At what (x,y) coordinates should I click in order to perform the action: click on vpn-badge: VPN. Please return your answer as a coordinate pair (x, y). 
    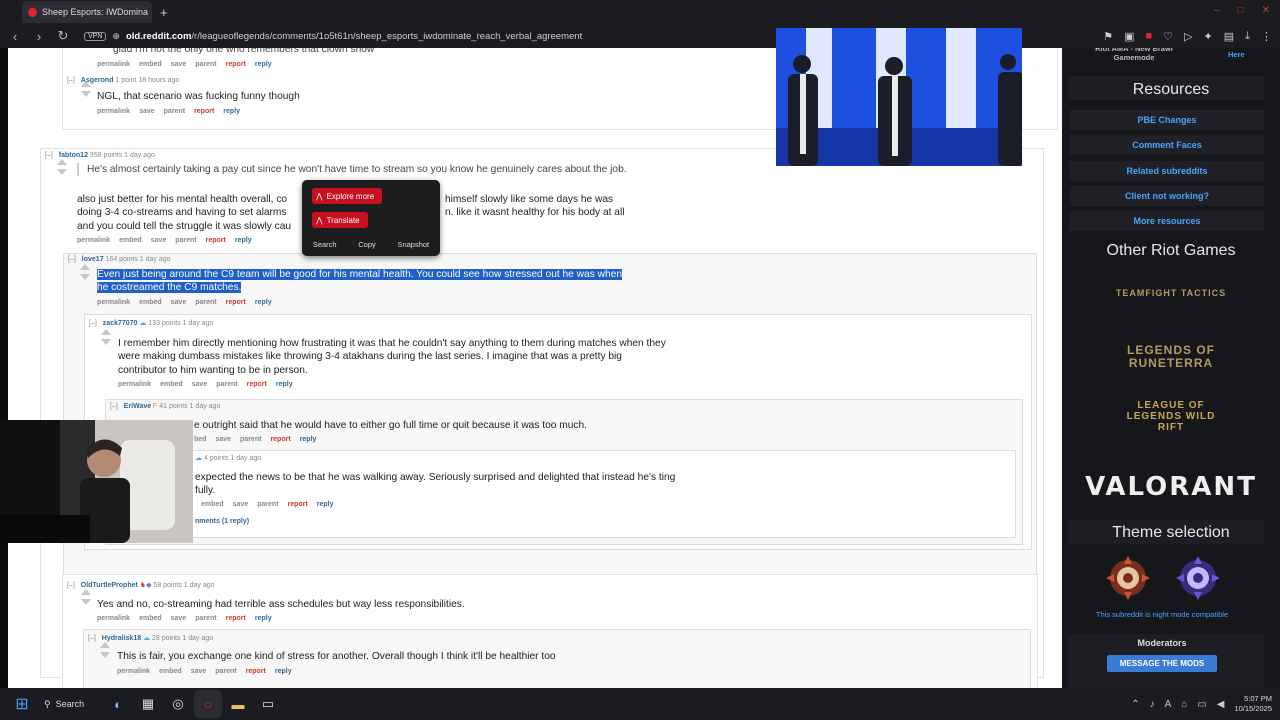
    Looking at the image, I should click on (95, 36).